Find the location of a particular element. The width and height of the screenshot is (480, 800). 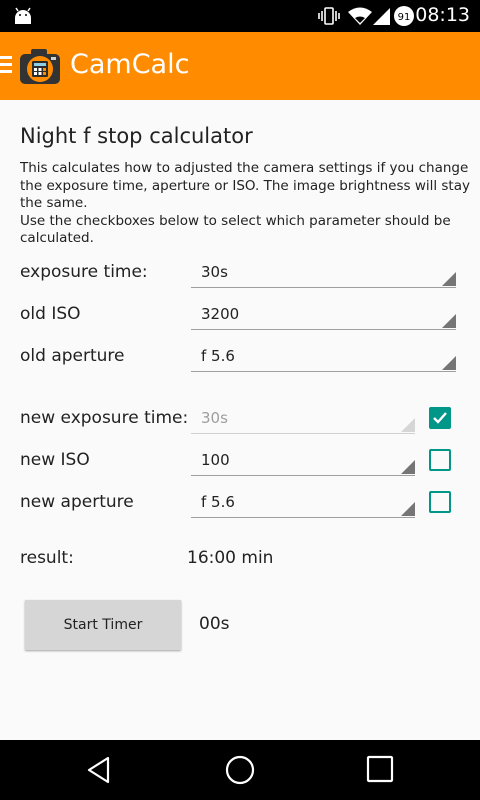

navigation-bar is located at coordinates (240, 770).